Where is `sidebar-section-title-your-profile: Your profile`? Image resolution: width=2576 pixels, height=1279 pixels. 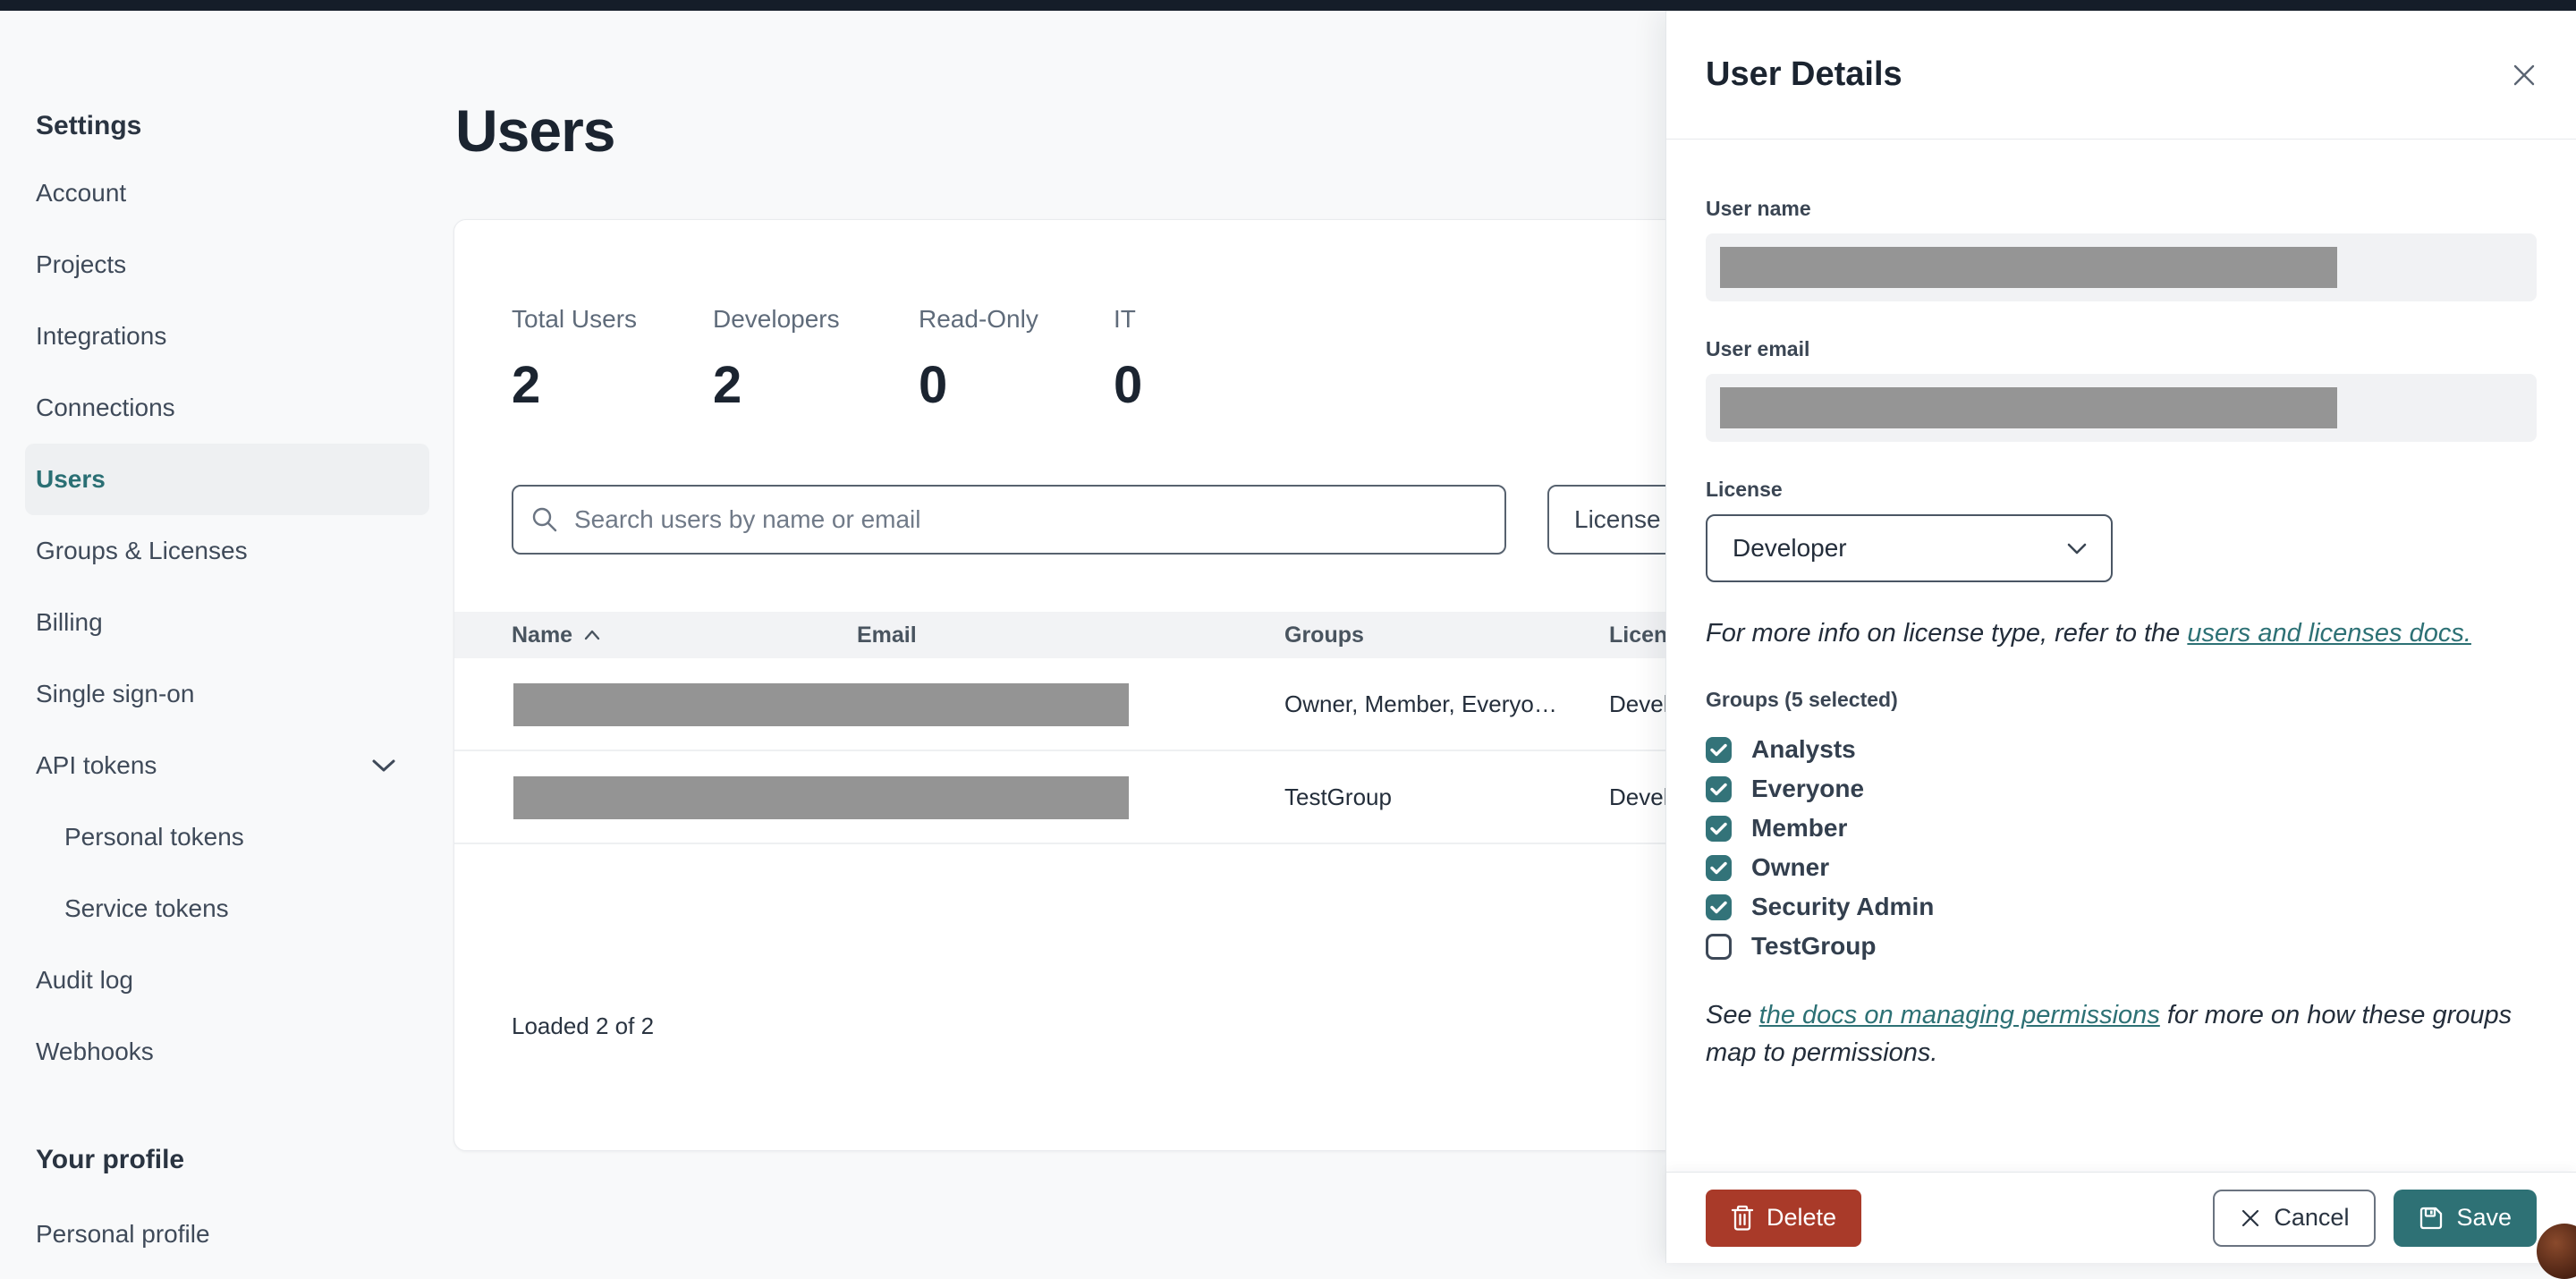
sidebar-section-title-your-profile: Your profile is located at coordinates (110, 1160).